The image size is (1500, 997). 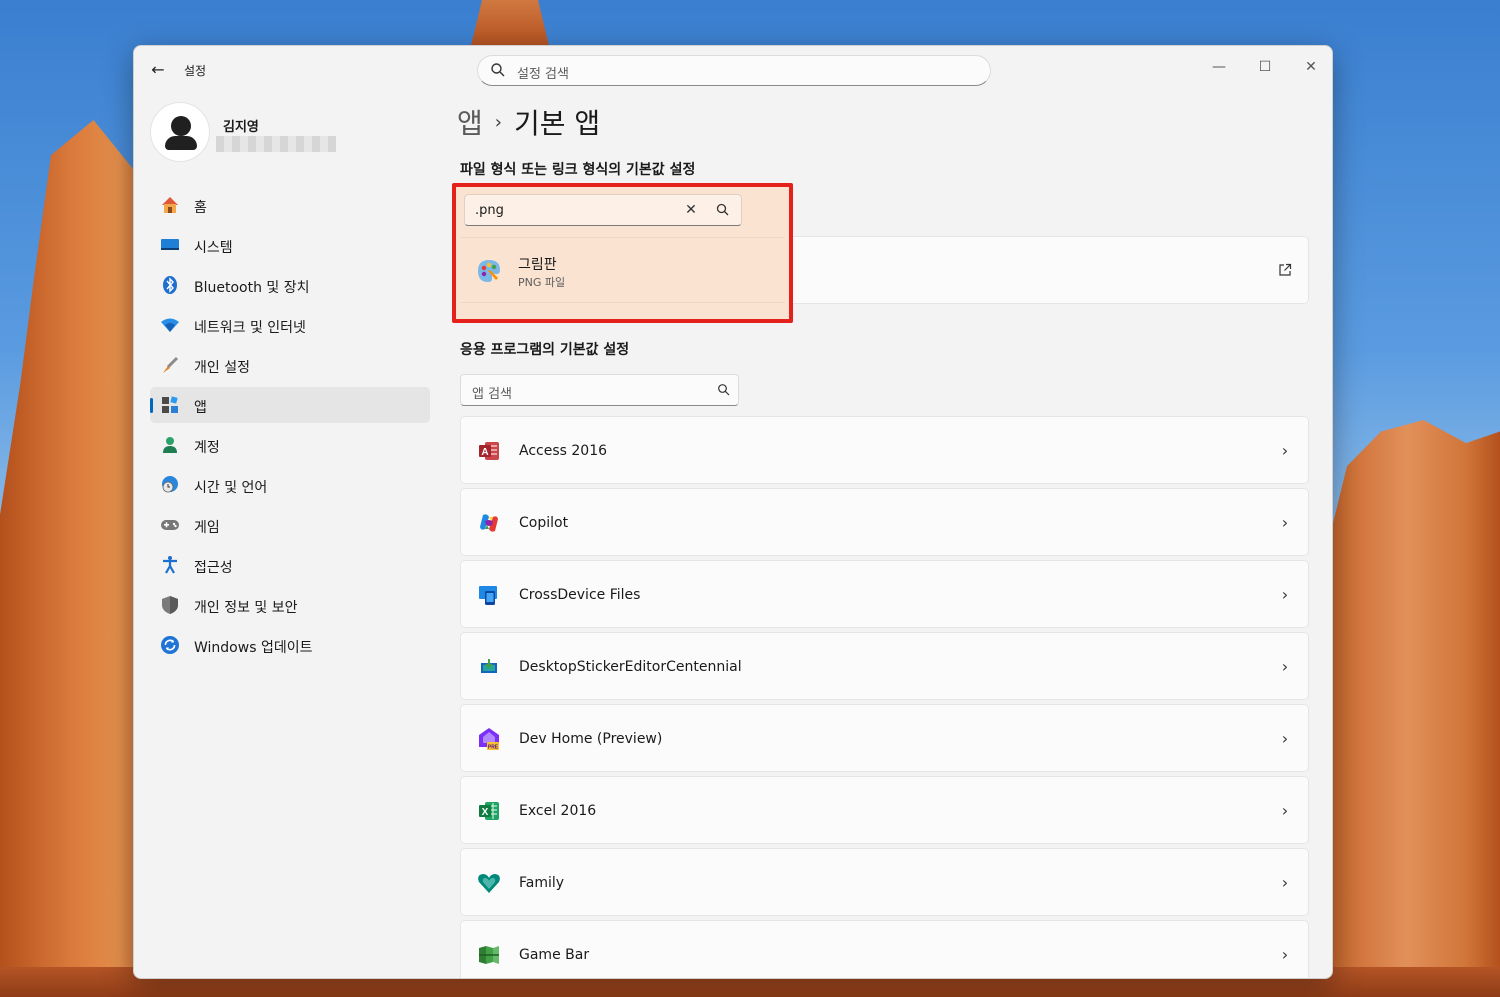 What do you see at coordinates (489, 955) in the screenshot?
I see `gamebar-icon` at bounding box center [489, 955].